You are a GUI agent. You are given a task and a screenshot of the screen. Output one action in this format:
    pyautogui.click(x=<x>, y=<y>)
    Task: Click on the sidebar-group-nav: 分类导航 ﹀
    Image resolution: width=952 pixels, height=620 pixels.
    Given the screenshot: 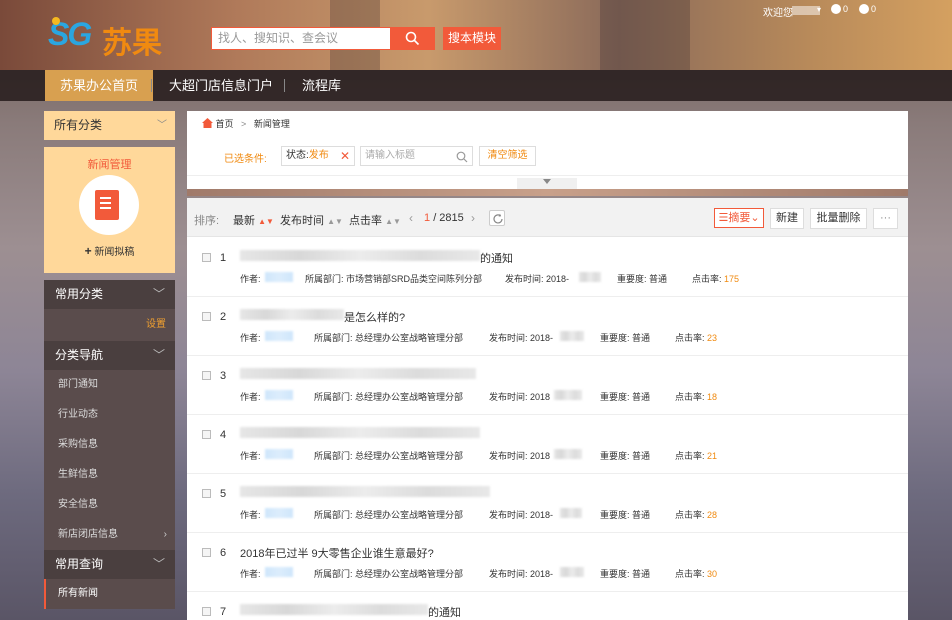 What is the action you would take?
    pyautogui.click(x=109, y=355)
    